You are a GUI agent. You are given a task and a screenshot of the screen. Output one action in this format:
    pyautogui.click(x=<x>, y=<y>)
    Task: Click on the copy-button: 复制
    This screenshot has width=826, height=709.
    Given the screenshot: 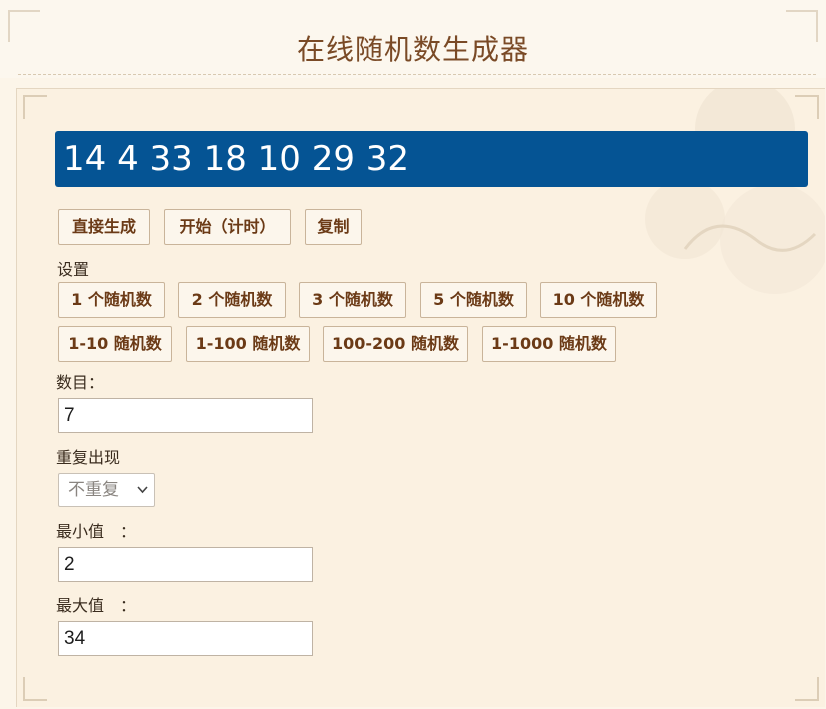 What is the action you would take?
    pyautogui.click(x=333, y=227)
    